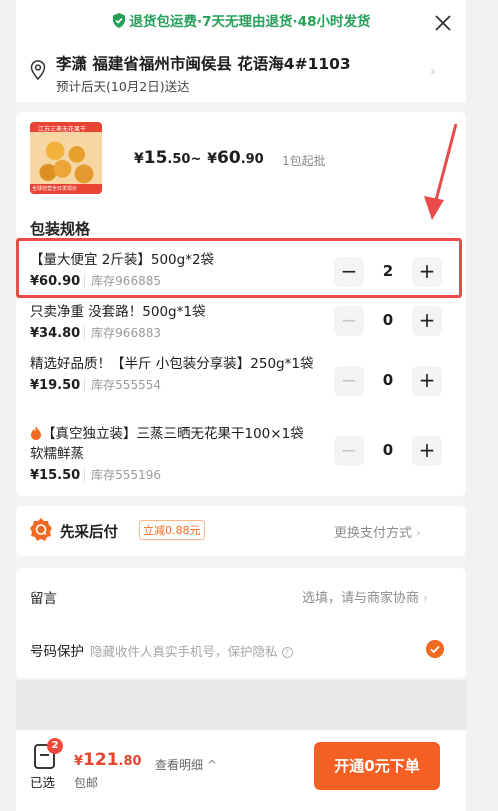 The width and height of the screenshot is (498, 811). What do you see at coordinates (250, 22) in the screenshot?
I see `banner-text: 退货包运费·7天无理由退货·48小时发货` at bounding box center [250, 22].